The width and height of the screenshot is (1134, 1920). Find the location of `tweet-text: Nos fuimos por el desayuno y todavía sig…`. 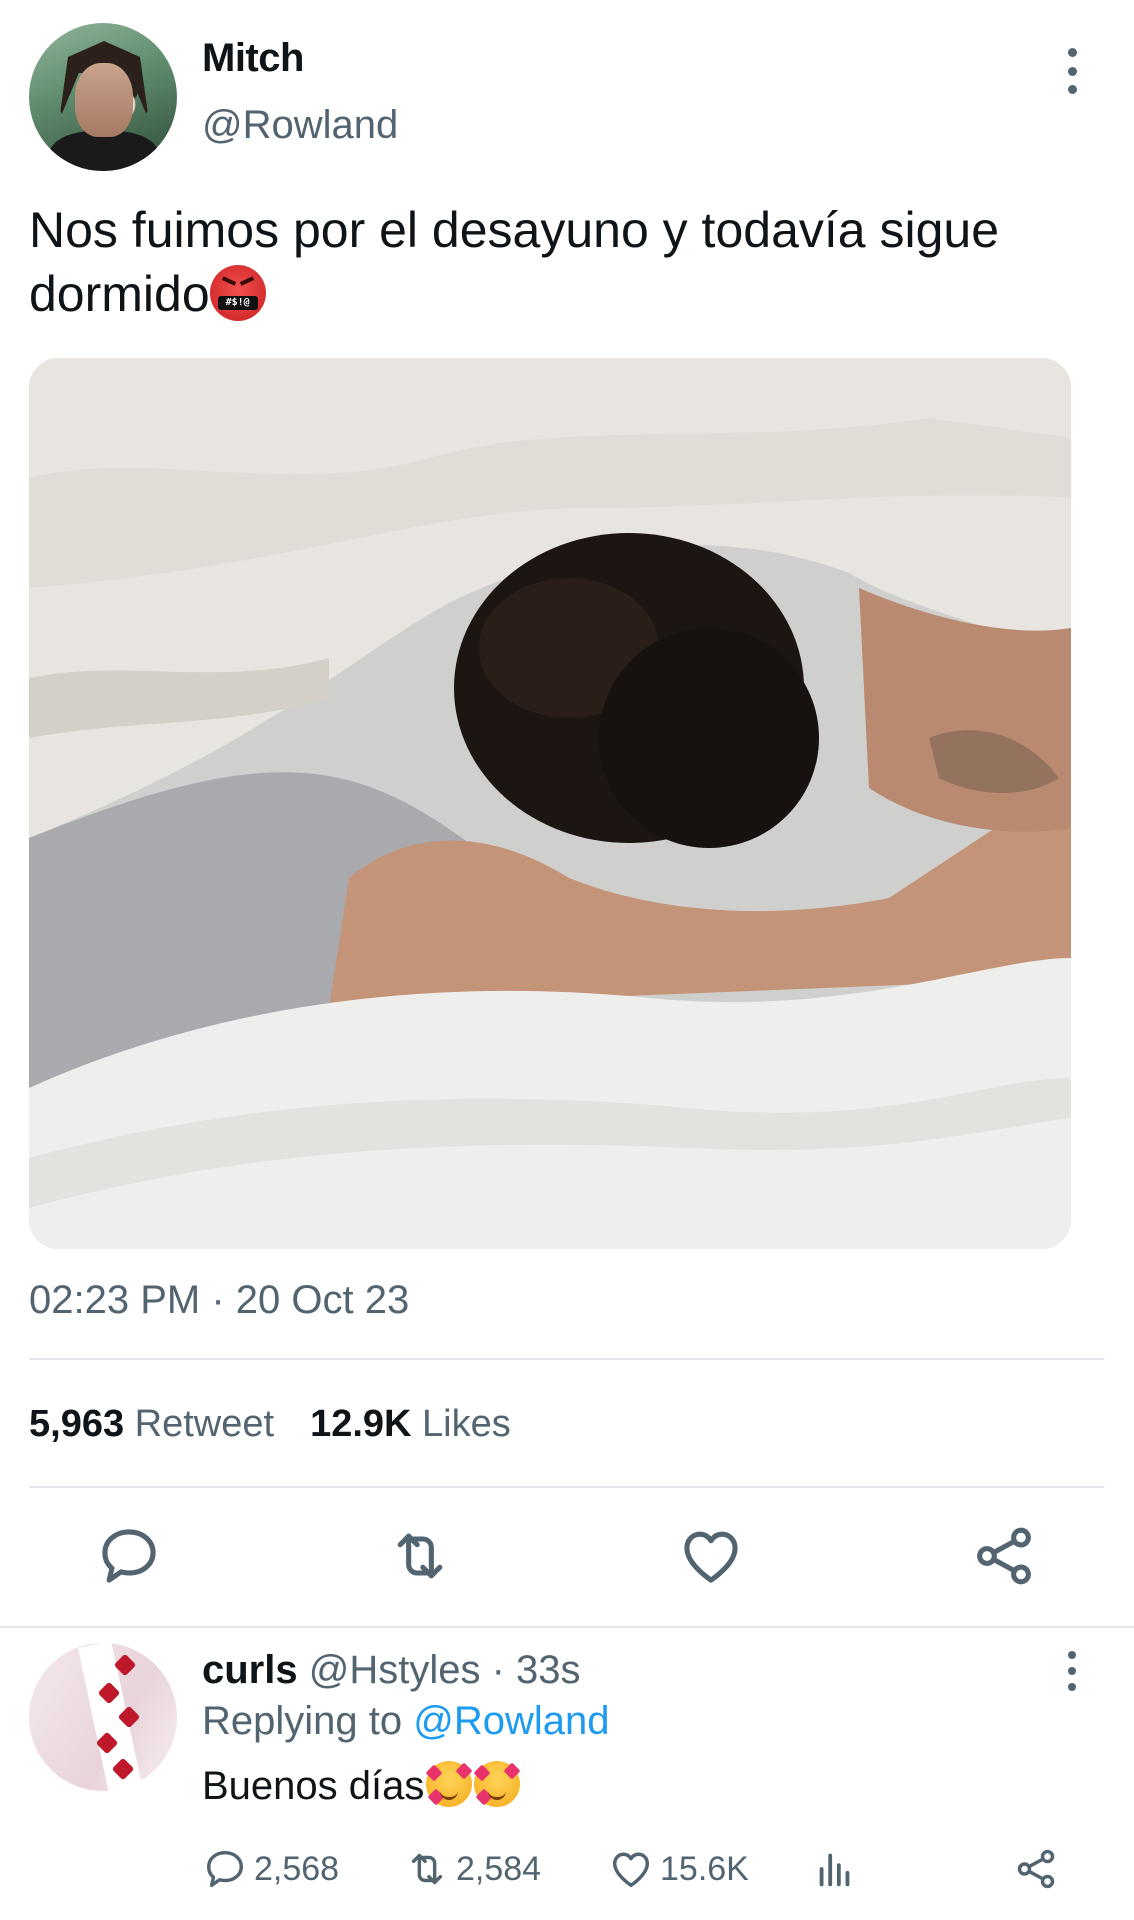

tweet-text: Nos fuimos por el desayuno y todavía sig… is located at coordinates (559, 262).